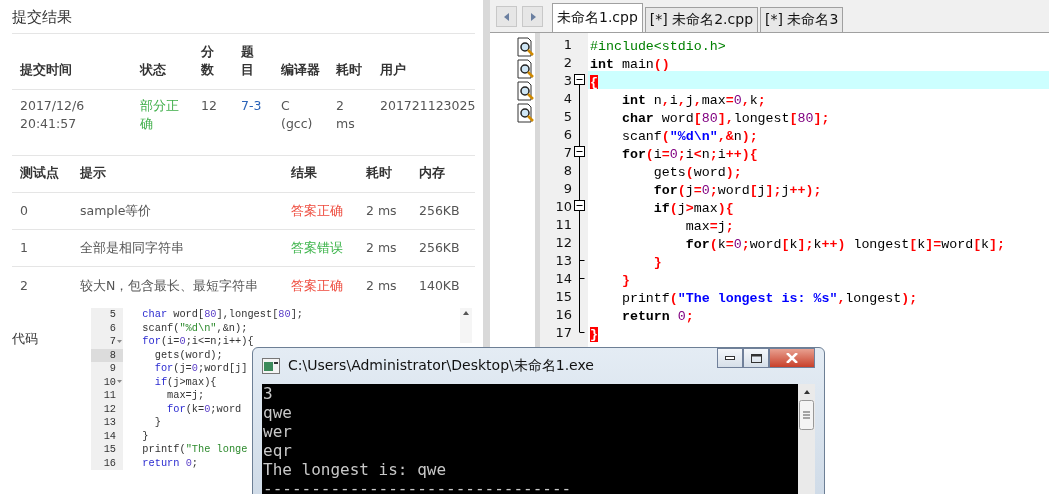 This screenshot has width=1049, height=494. I want to click on file-tab: [*] 未命名2.cpp, so click(701, 19).